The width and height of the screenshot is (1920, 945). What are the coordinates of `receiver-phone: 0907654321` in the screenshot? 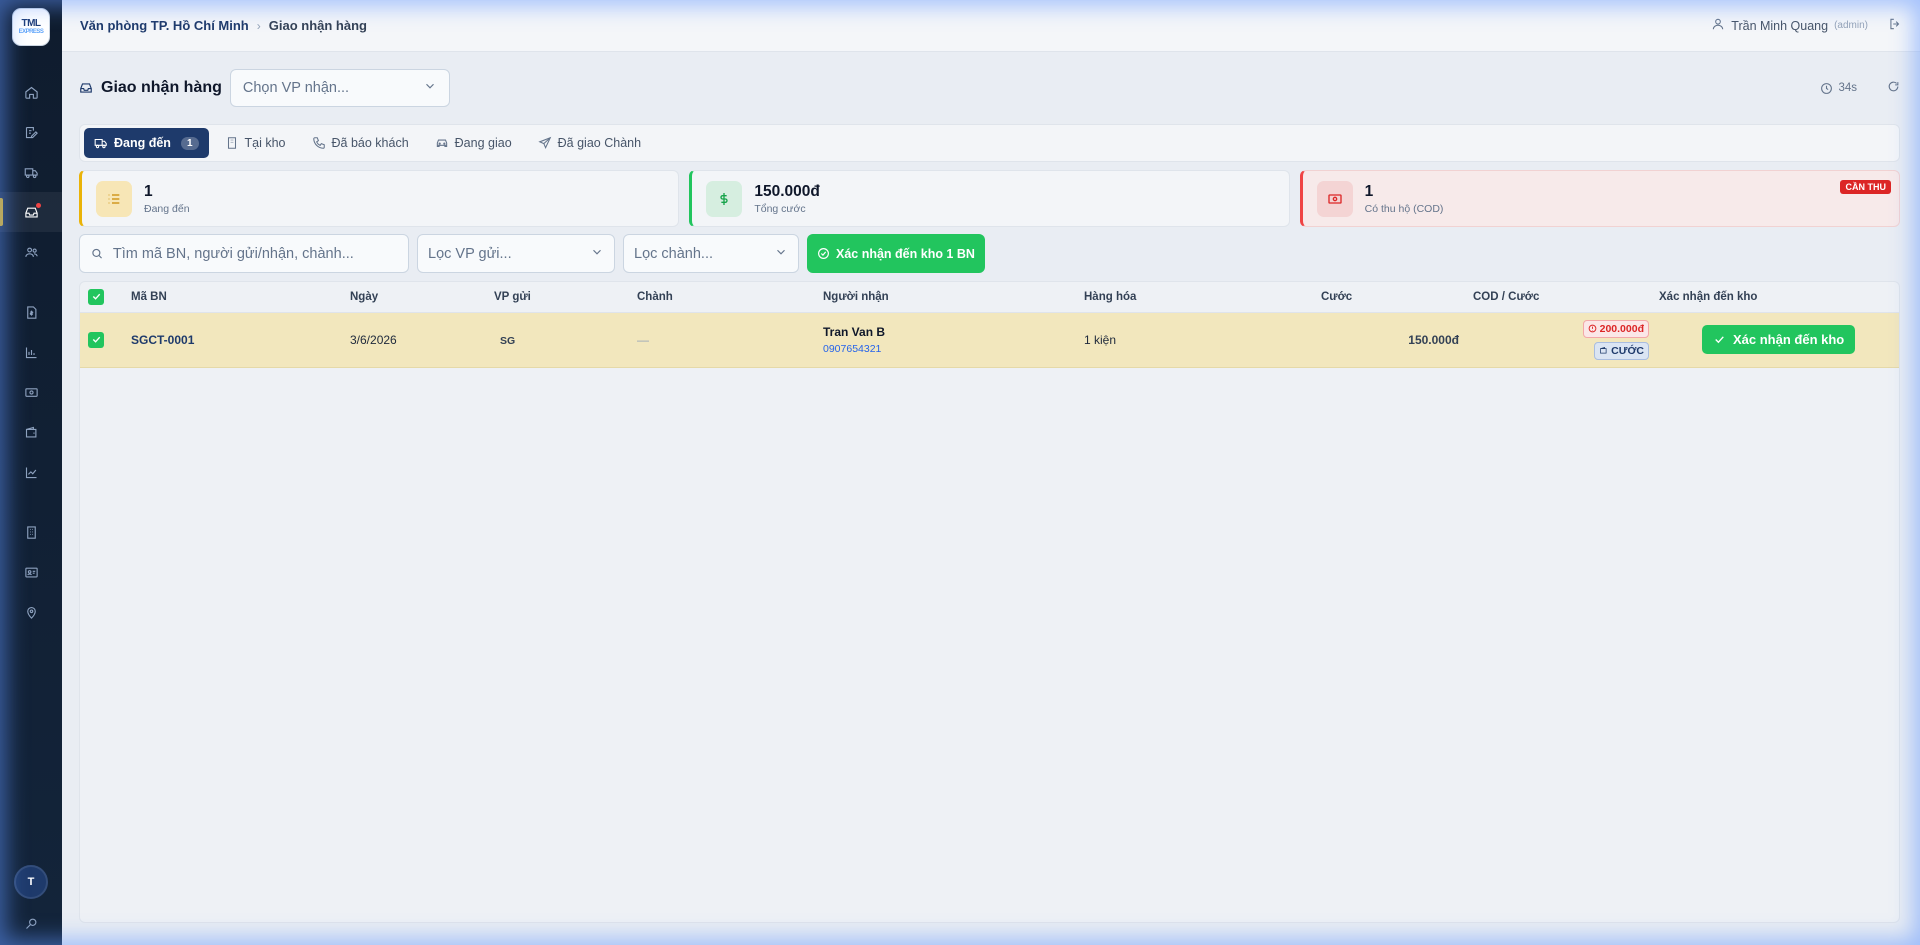 It's located at (953, 349).